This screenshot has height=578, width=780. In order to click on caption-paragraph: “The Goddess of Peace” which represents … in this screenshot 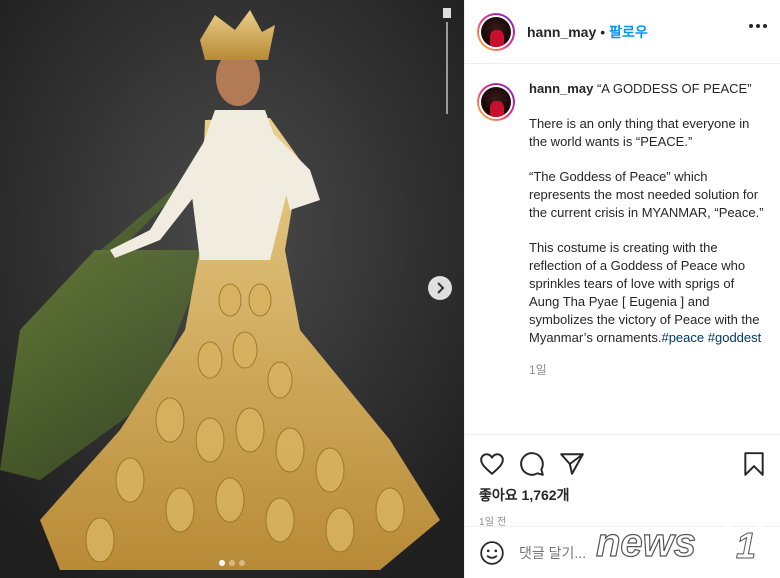, I will do `click(646, 194)`.